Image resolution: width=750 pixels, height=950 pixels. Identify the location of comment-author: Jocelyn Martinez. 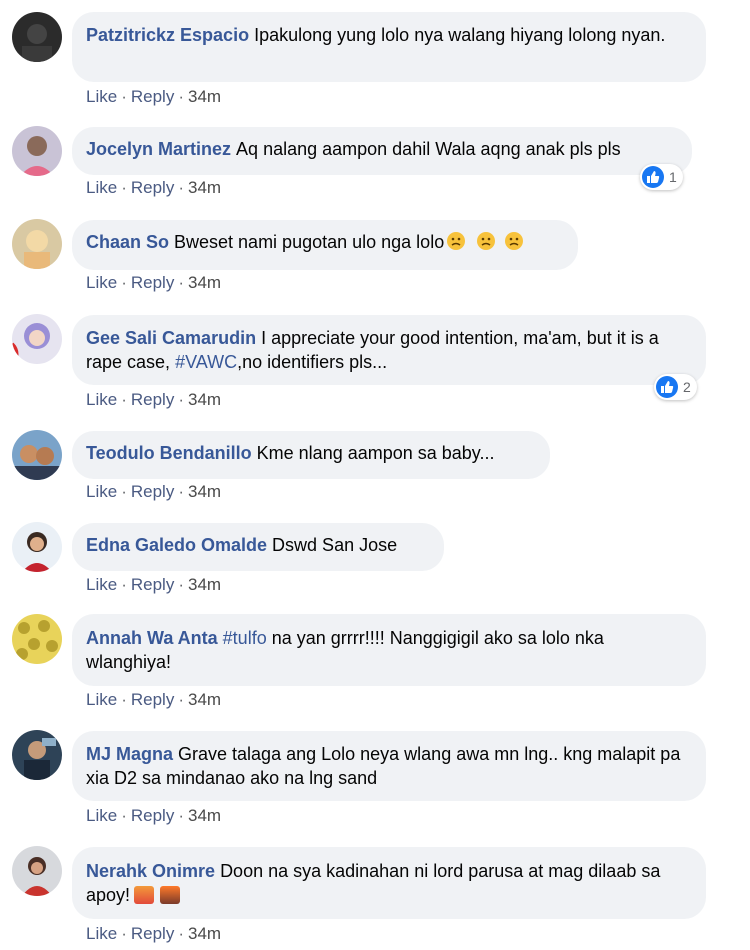
(158, 149).